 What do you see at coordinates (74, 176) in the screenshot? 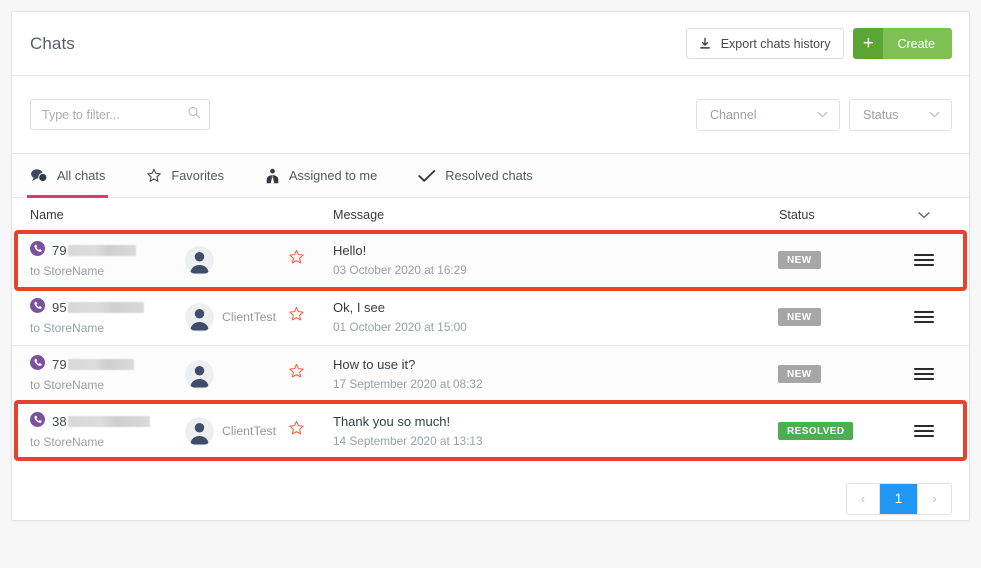
I see `tab-all-chats: All chats` at bounding box center [74, 176].